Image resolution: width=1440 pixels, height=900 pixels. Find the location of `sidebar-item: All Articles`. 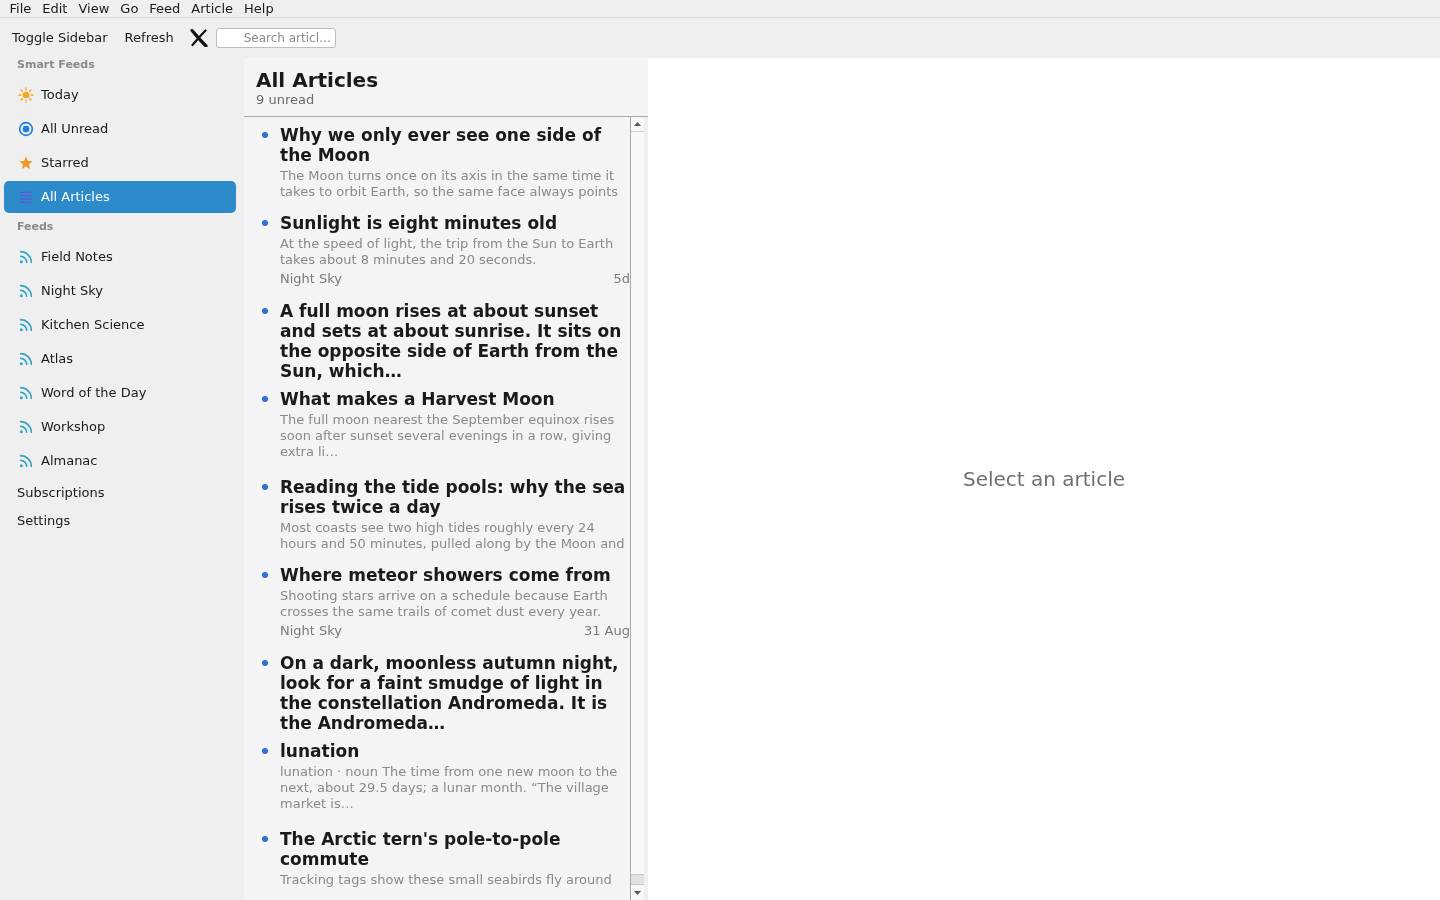

sidebar-item: All Articles is located at coordinates (120, 197).